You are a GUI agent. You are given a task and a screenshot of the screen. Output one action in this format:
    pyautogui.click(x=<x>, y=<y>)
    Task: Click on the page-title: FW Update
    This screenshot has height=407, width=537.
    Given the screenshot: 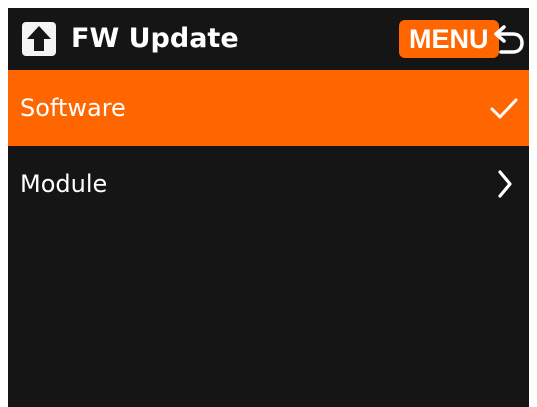 What is the action you would take?
    pyautogui.click(x=155, y=38)
    